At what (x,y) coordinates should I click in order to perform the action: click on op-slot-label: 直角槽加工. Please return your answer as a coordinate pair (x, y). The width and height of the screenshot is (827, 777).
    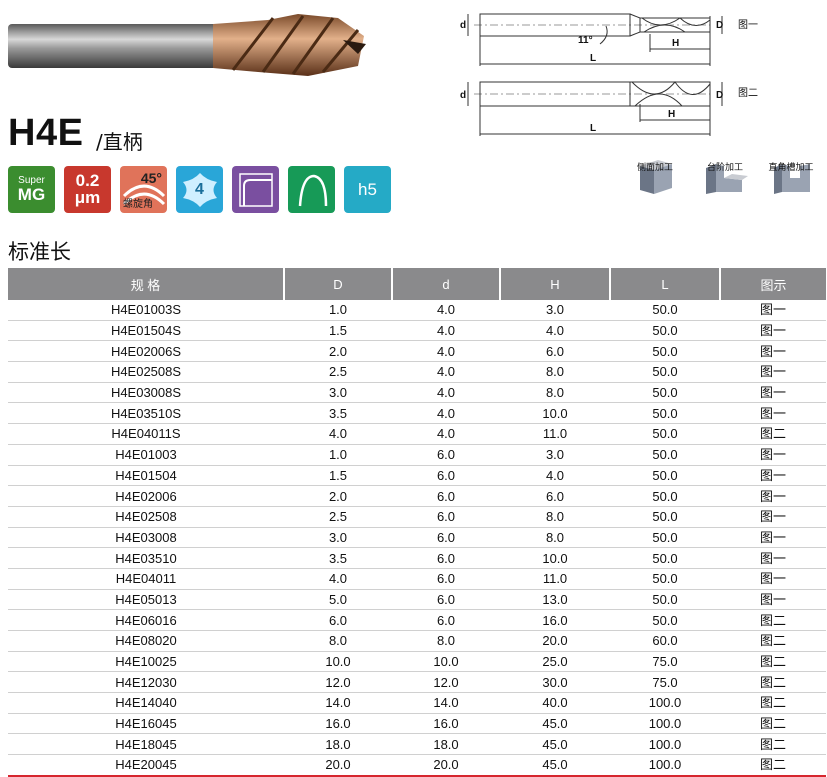
    Looking at the image, I should click on (791, 167).